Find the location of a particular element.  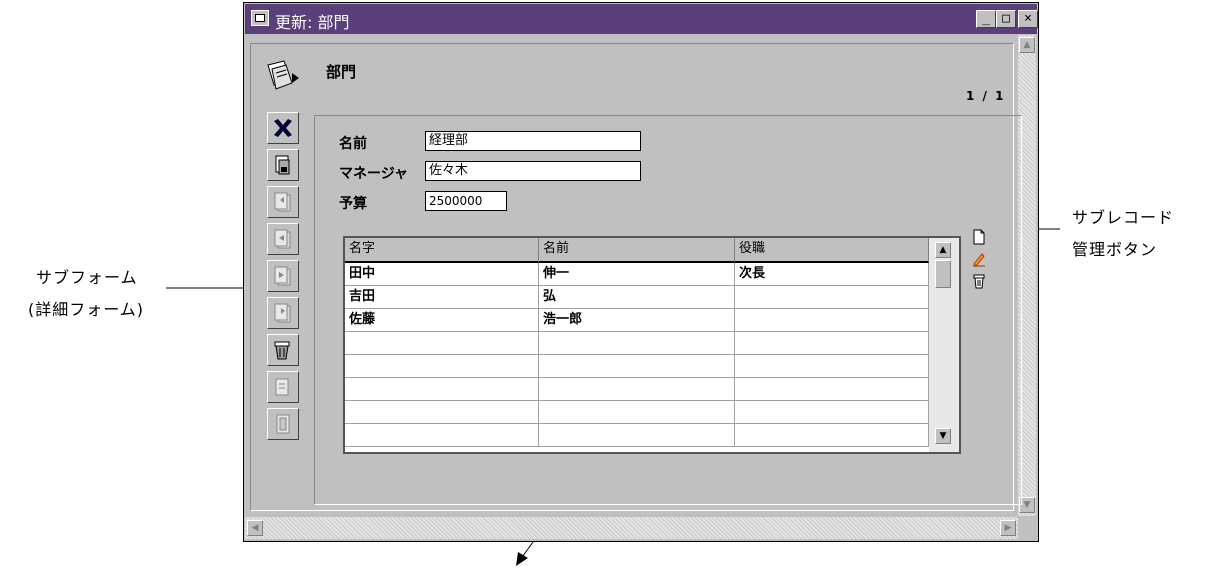

cell-position: 次長 is located at coordinates (832, 274).